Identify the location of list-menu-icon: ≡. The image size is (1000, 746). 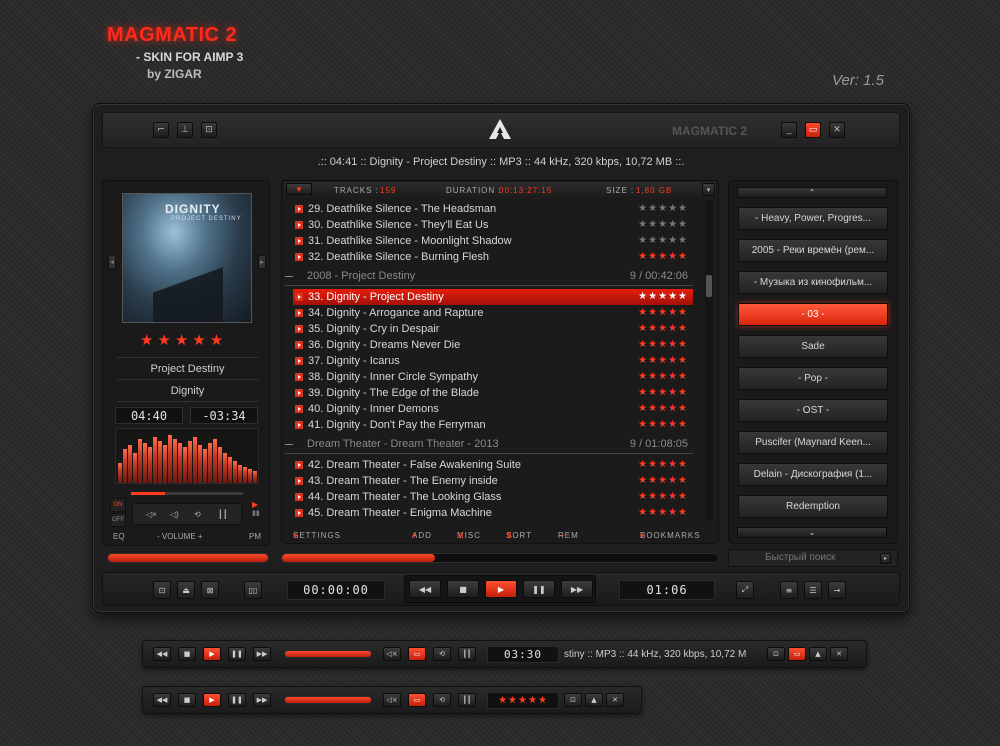
(789, 590).